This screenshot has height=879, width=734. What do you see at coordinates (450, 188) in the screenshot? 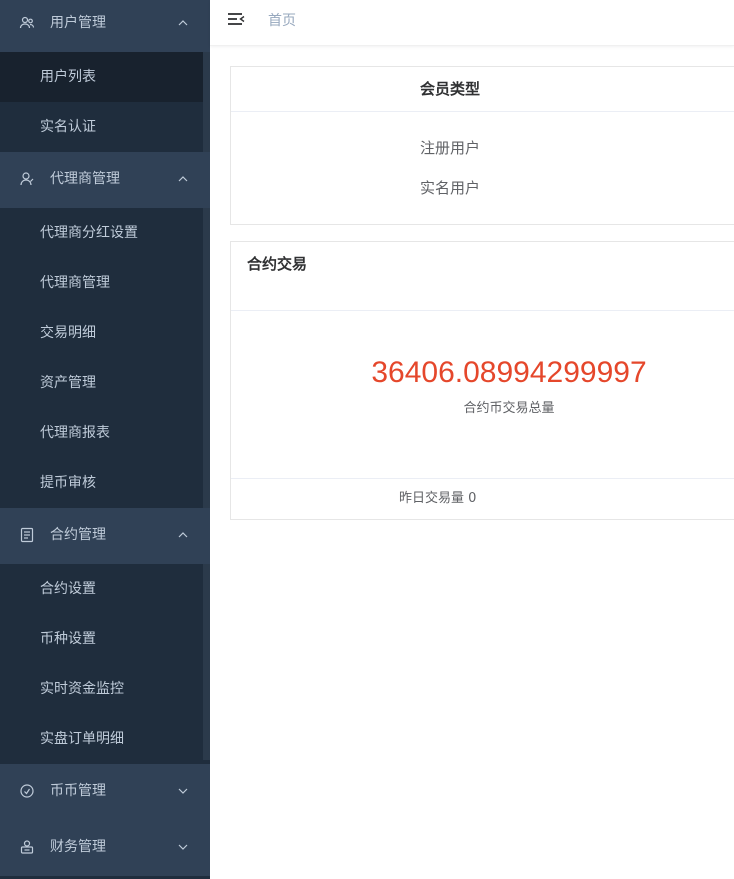
I see `verified-users-label: 实名用户` at bounding box center [450, 188].